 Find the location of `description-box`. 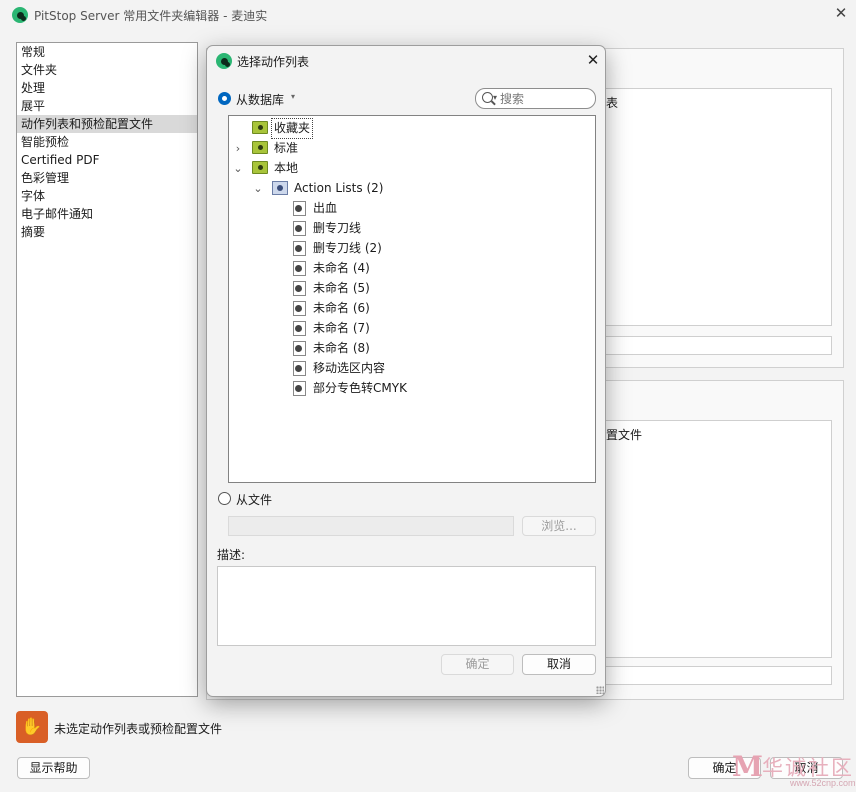

description-box is located at coordinates (406, 606).